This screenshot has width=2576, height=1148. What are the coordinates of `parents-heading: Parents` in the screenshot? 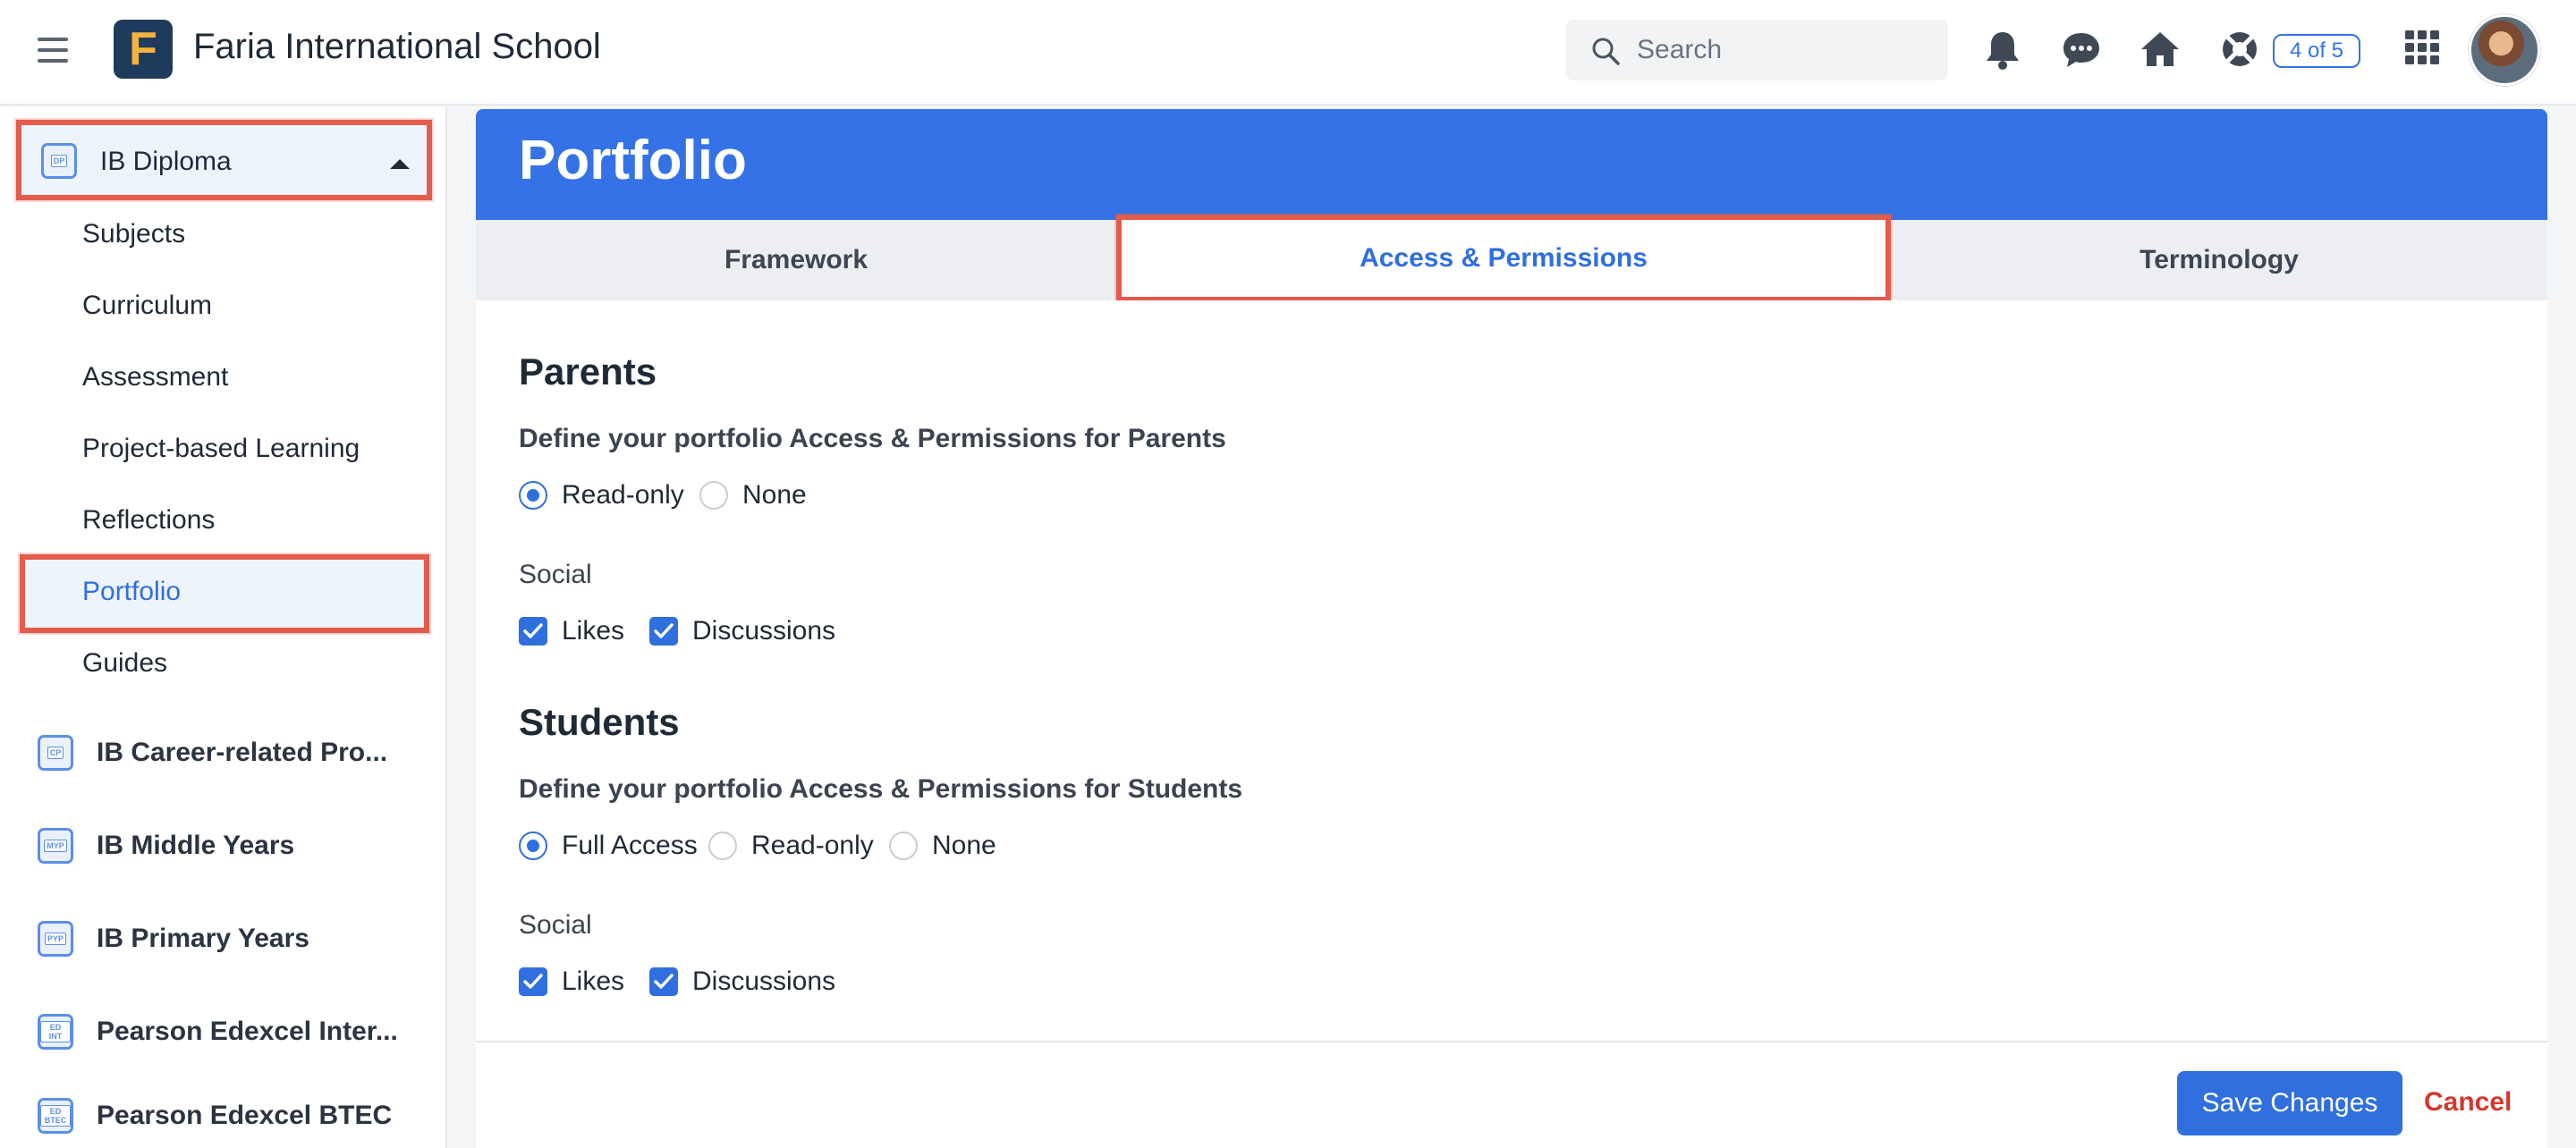 It's located at (588, 371).